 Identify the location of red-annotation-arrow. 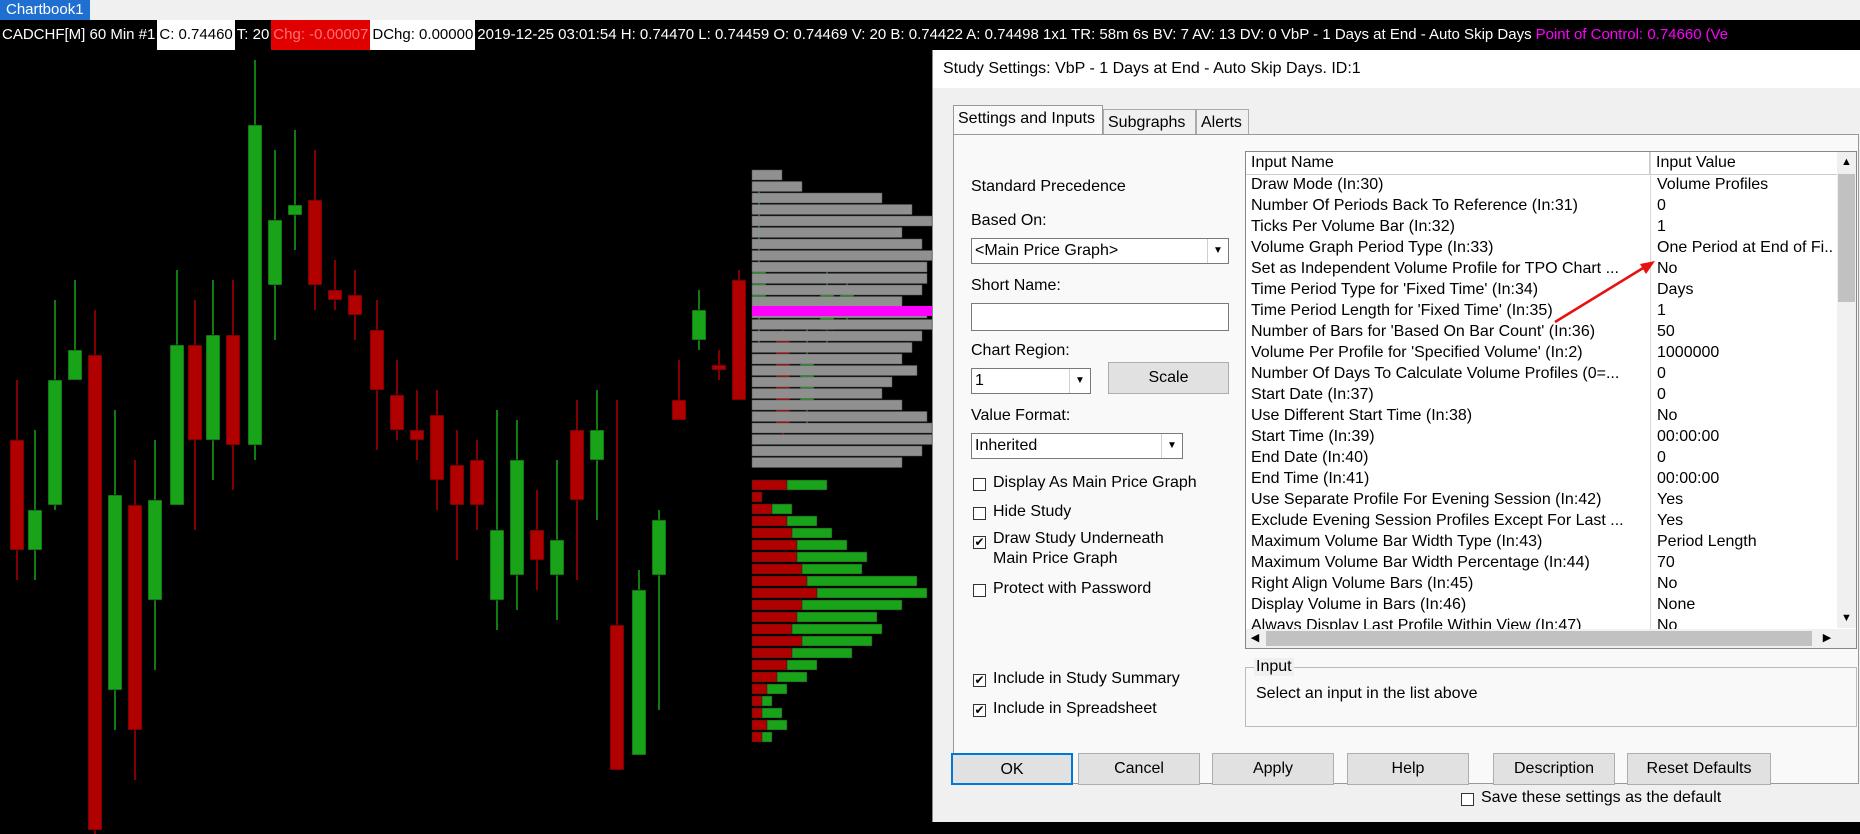
(1601, 293).